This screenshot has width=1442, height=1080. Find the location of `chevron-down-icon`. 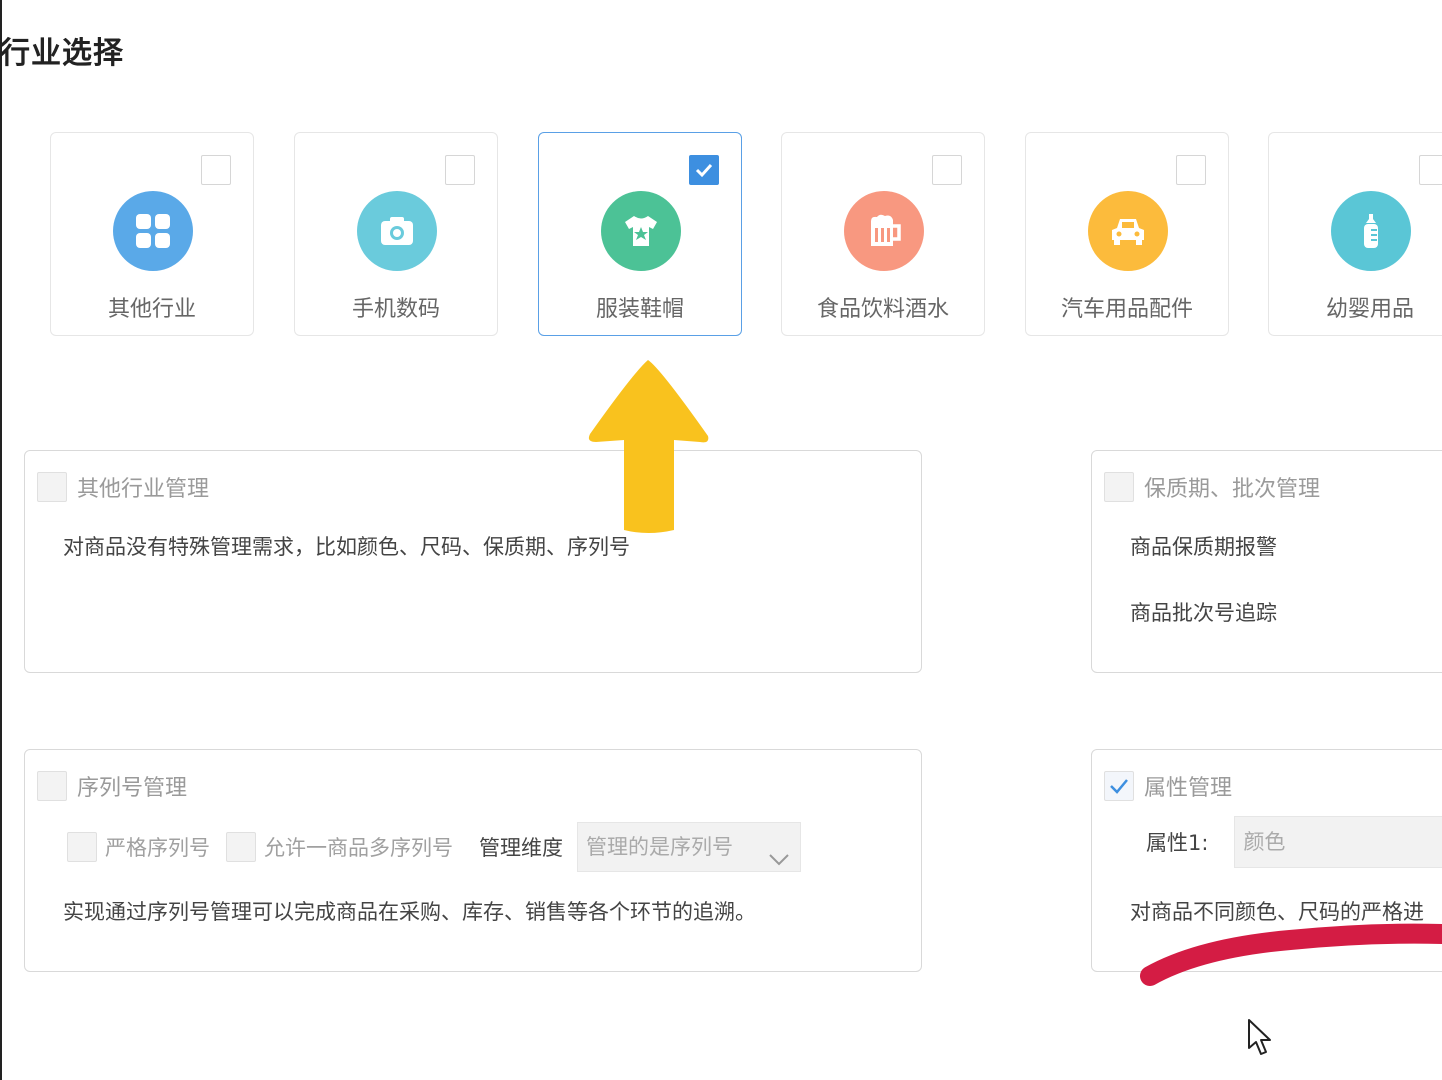

chevron-down-icon is located at coordinates (779, 860).